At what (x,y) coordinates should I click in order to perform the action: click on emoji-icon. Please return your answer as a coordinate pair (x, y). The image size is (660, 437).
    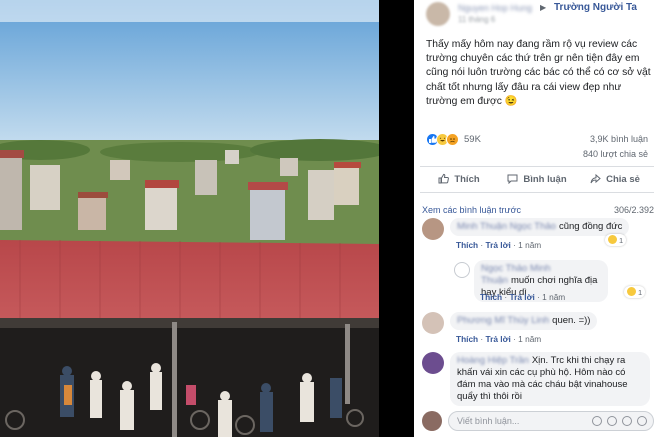
    Looking at the image, I should click on (597, 421).